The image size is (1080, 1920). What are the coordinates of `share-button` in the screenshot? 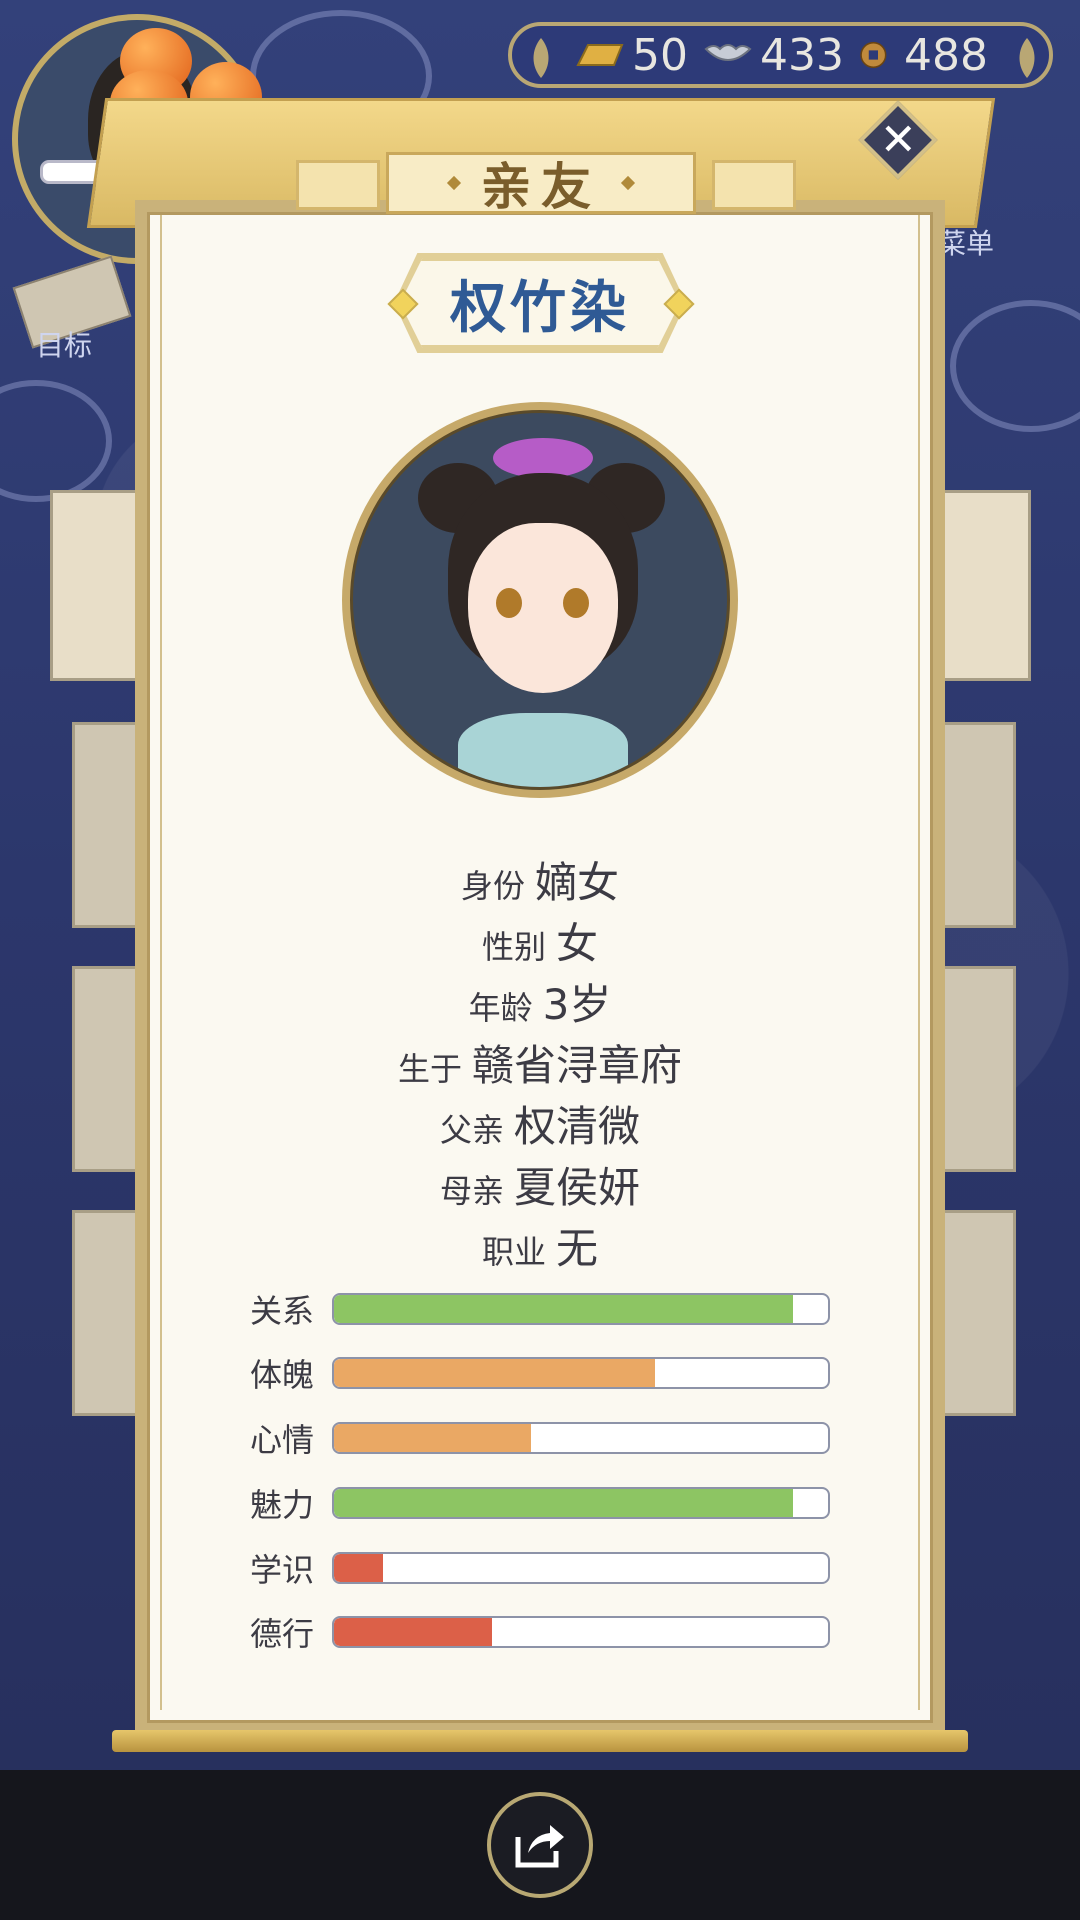 It's located at (540, 1845).